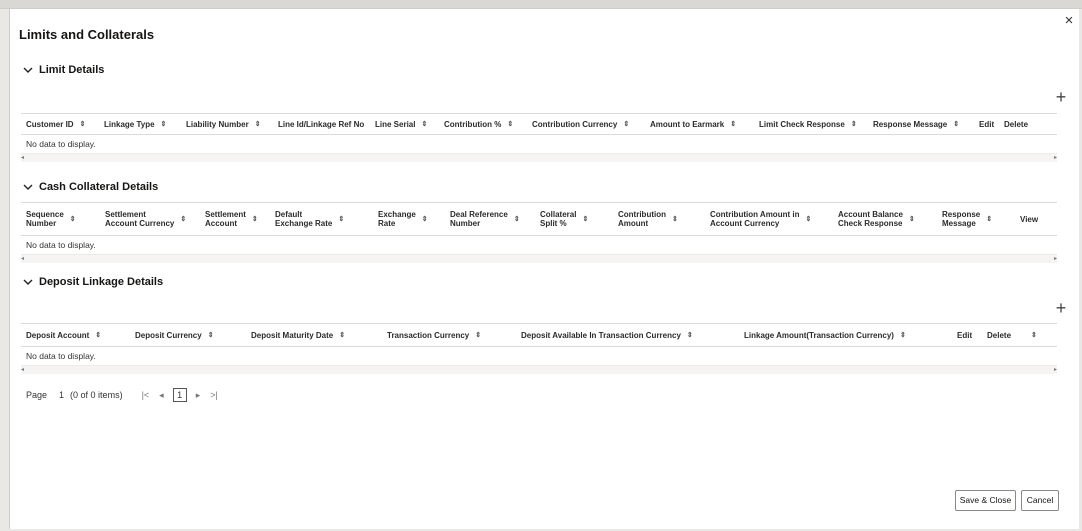 The width and height of the screenshot is (1082, 531). Describe the element at coordinates (92, 282) in the screenshot. I see `section-toggle-deposit-linkage: Deposit Linkage Details` at that location.